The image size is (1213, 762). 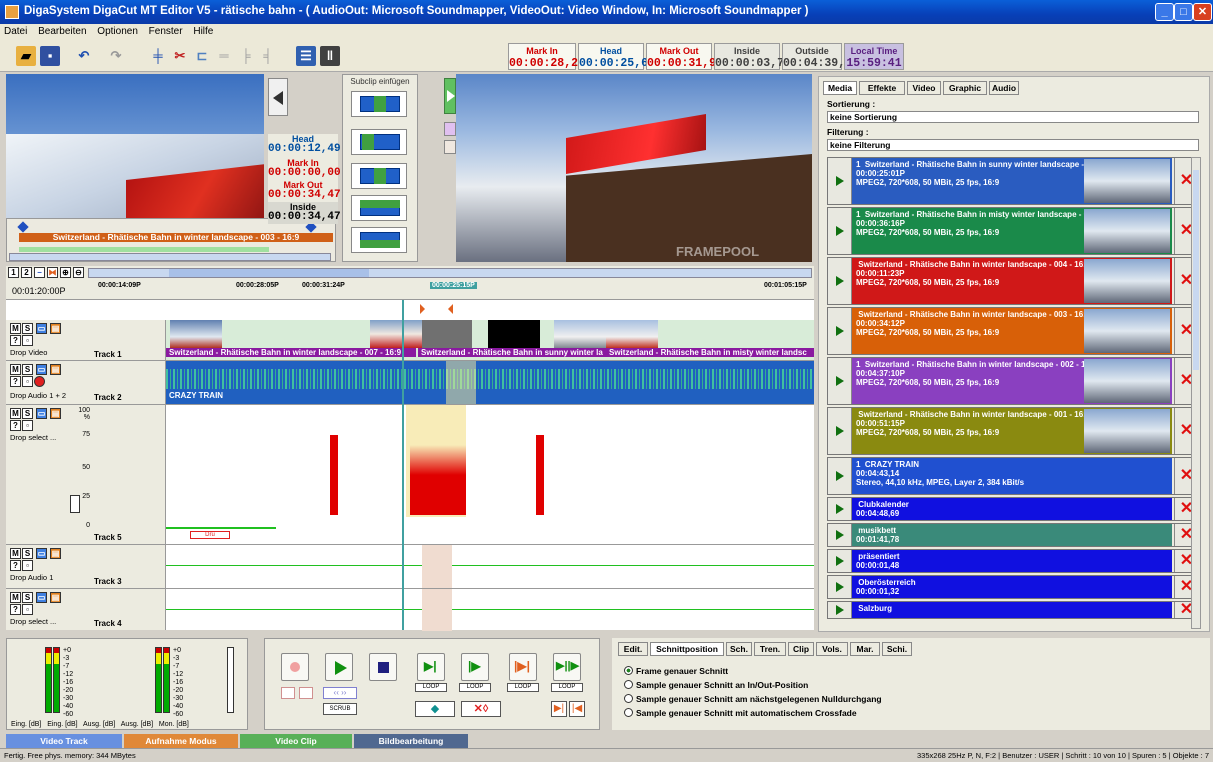 I want to click on media-item-body: Oberösterreich 00:00:01,32, so click(x=1012, y=587).